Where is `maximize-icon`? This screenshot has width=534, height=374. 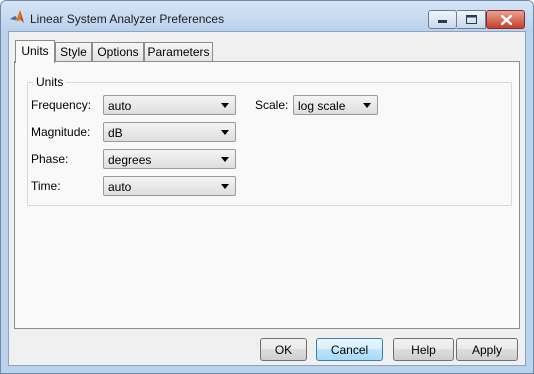 maximize-icon is located at coordinates (471, 19).